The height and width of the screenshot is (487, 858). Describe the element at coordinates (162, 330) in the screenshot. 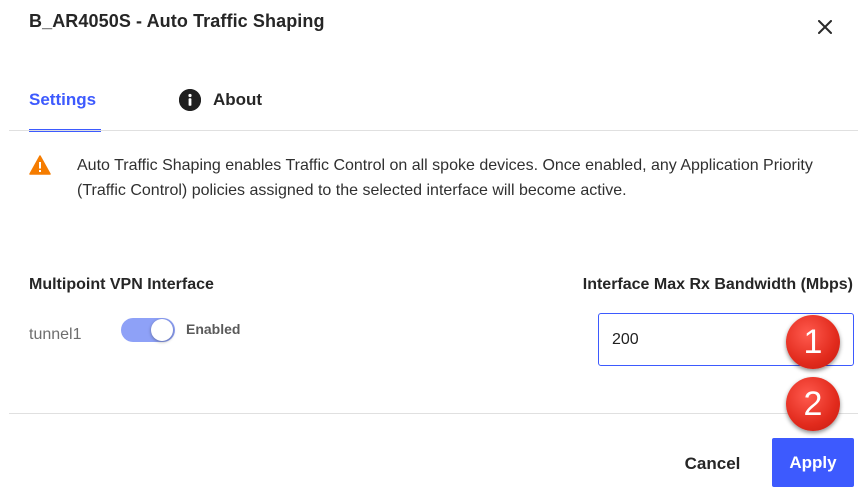

I see `toggle-knob` at that location.